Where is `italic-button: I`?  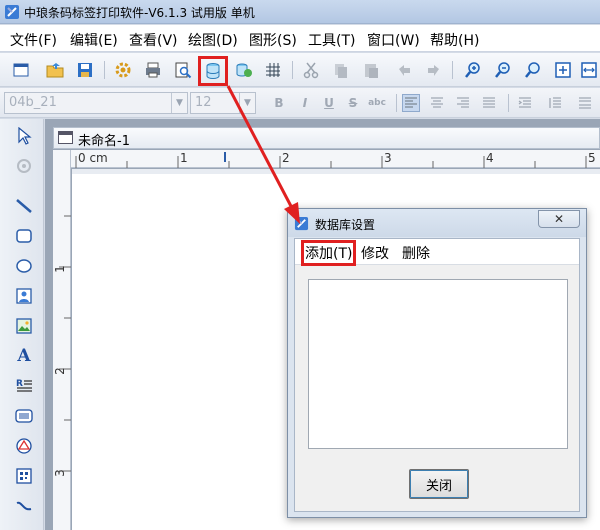 italic-button: I is located at coordinates (305, 103).